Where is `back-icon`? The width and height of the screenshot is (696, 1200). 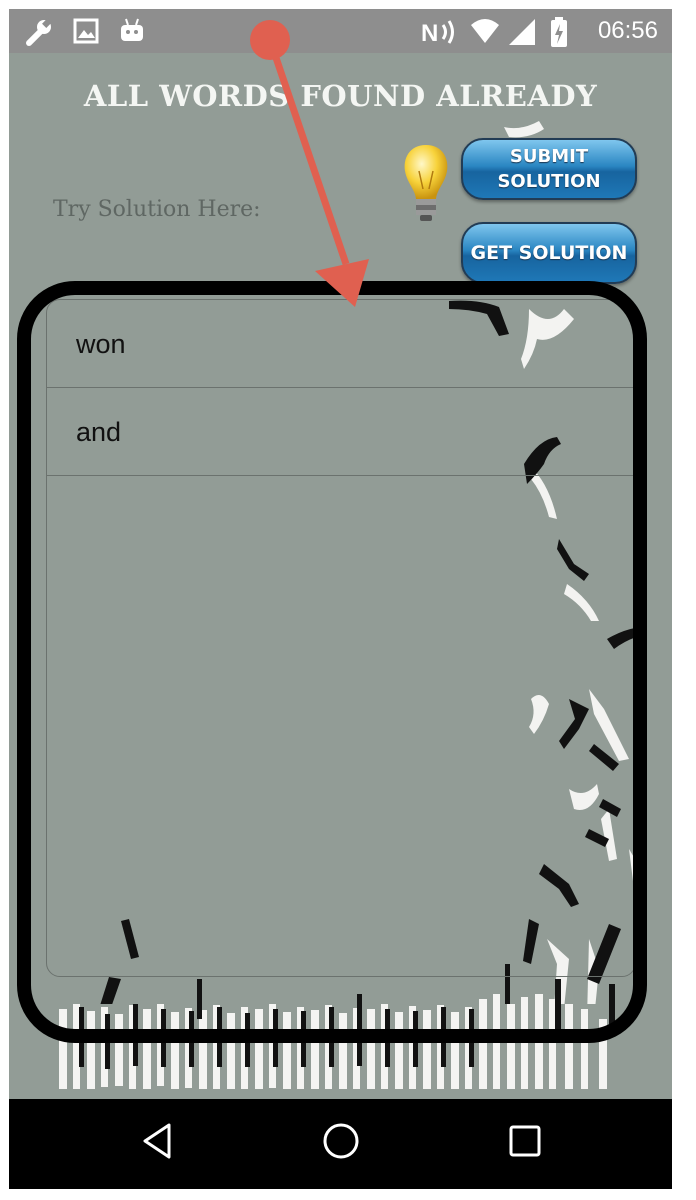
back-icon is located at coordinates (157, 1141).